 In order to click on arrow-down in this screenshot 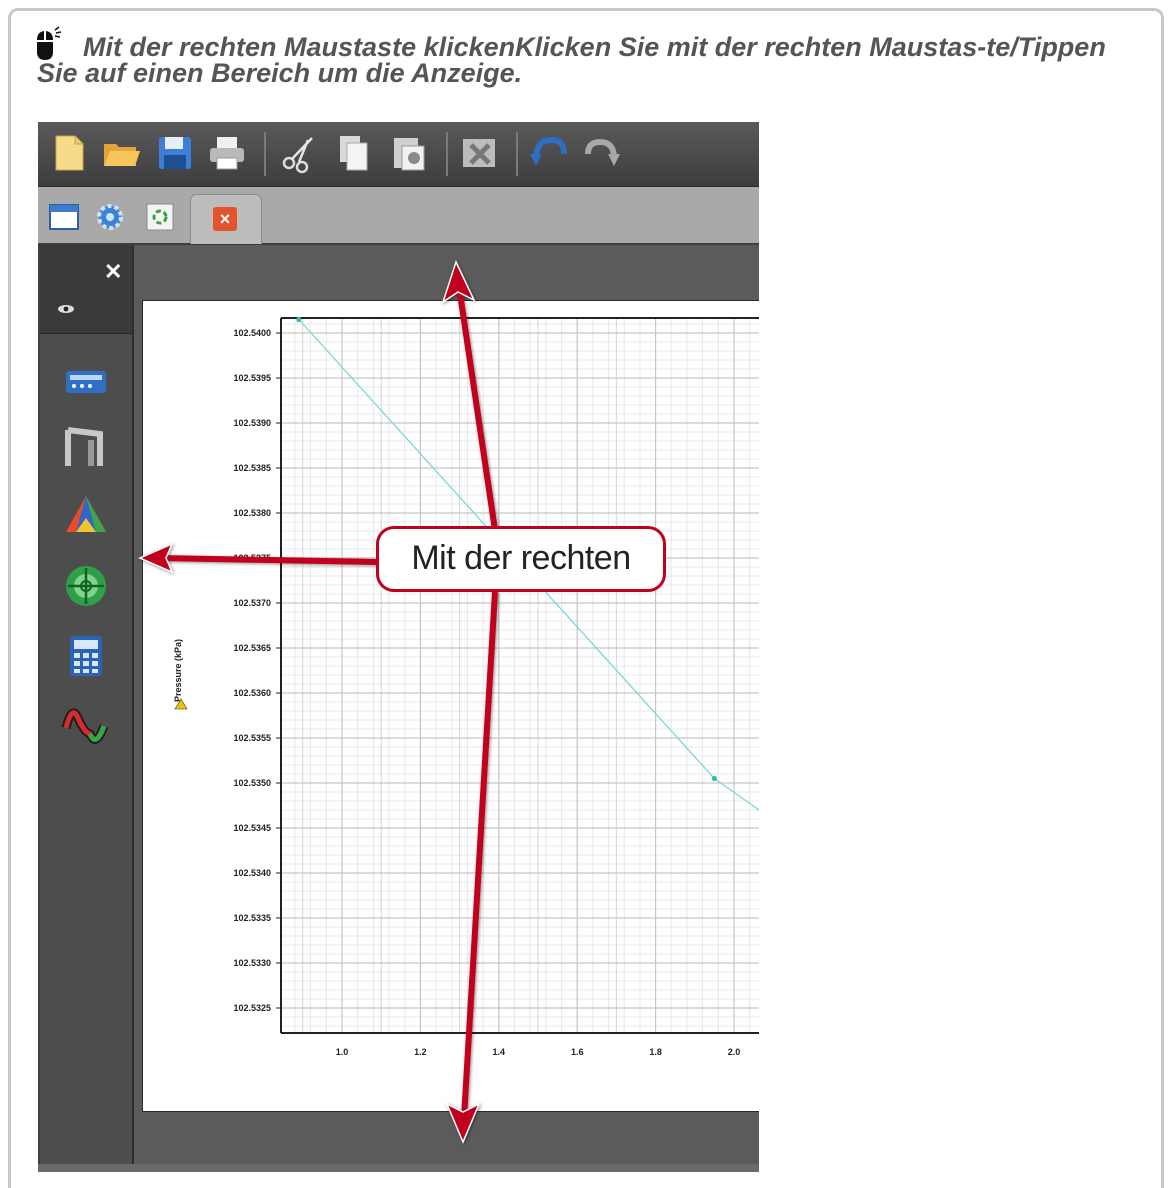, I will do `click(479, 855)`.